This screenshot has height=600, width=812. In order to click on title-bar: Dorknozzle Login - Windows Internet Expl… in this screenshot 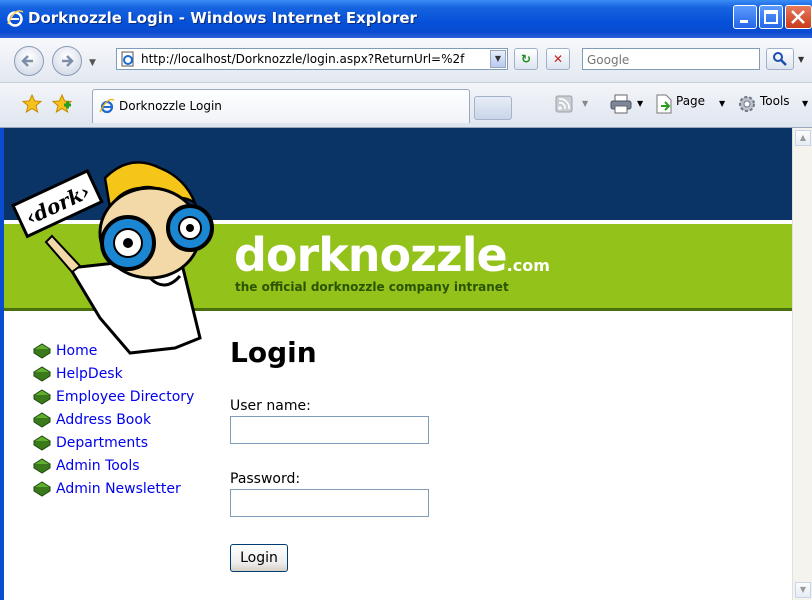, I will do `click(406, 19)`.